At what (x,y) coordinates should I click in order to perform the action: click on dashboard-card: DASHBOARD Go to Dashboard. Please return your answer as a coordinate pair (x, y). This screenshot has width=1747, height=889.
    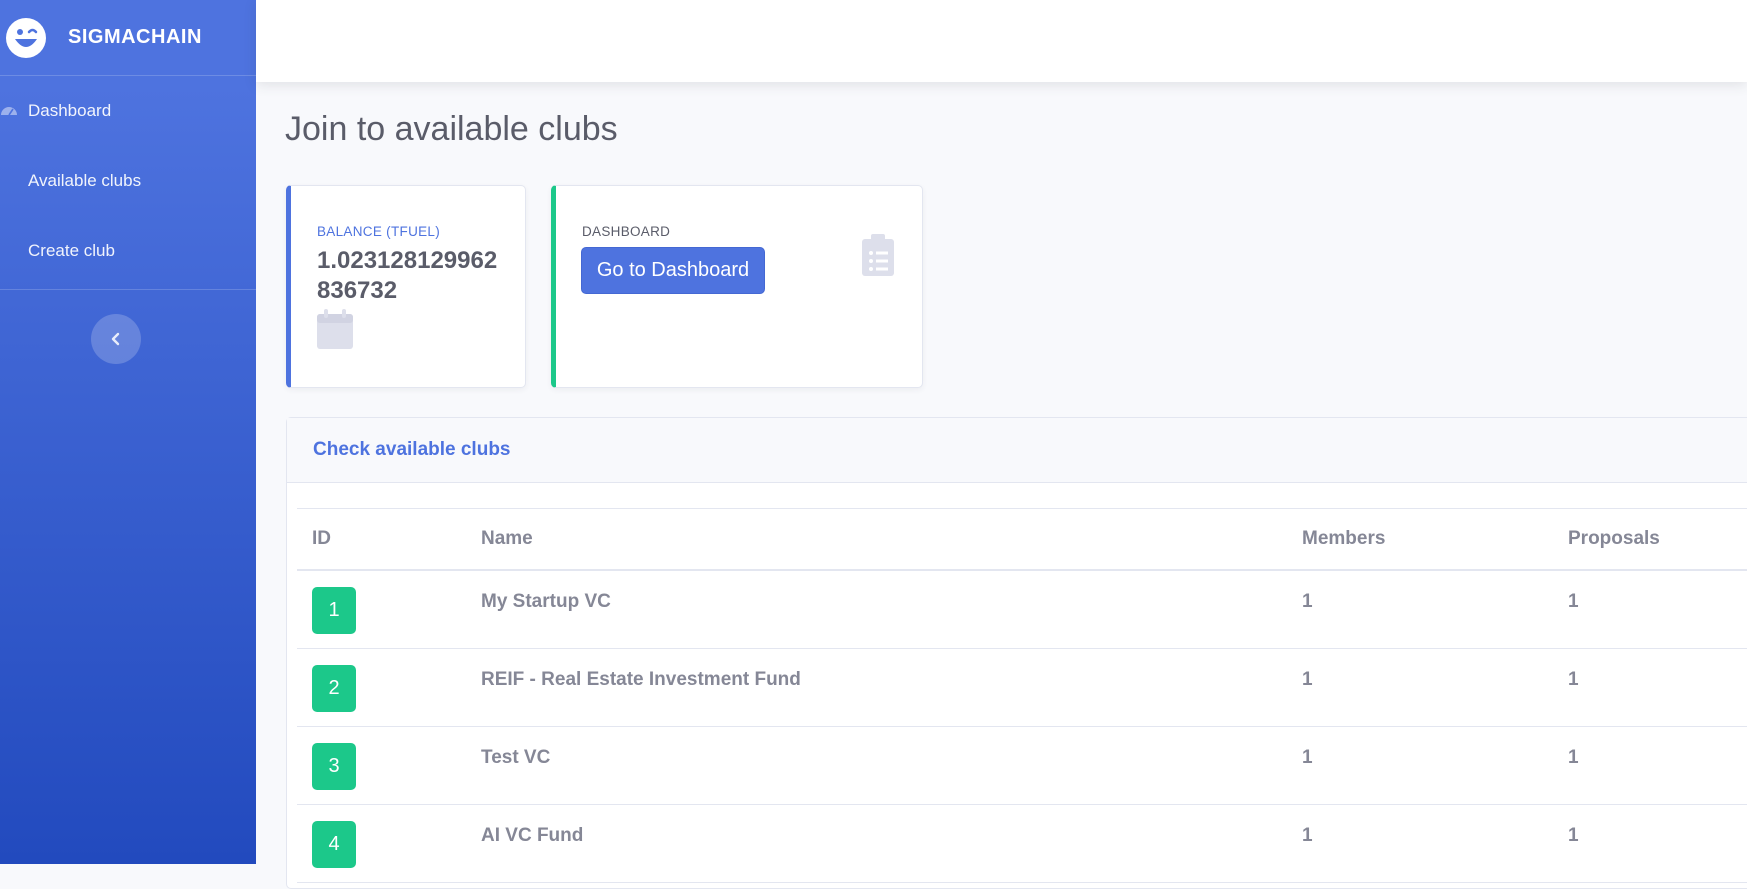
    Looking at the image, I should click on (737, 286).